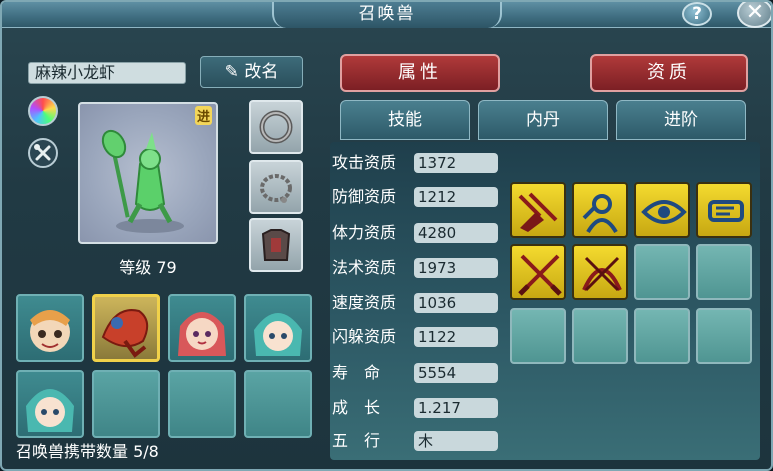 This screenshot has height=471, width=773. I want to click on tab-aptitude: 资质, so click(669, 73).